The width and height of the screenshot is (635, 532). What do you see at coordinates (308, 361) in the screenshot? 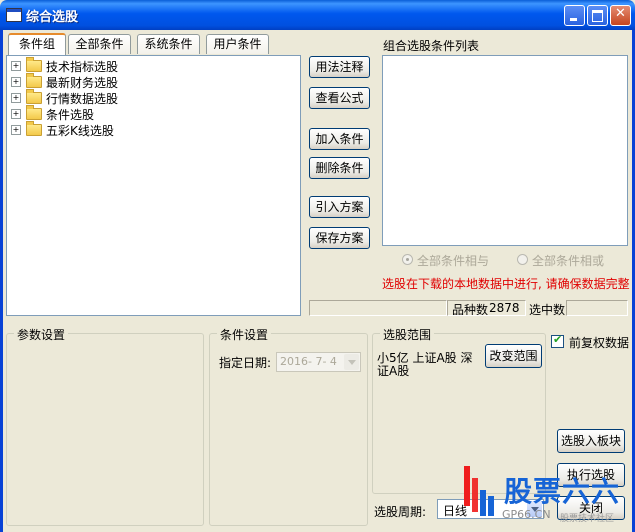
I see `date-value: 2016- 7- 4` at bounding box center [308, 361].